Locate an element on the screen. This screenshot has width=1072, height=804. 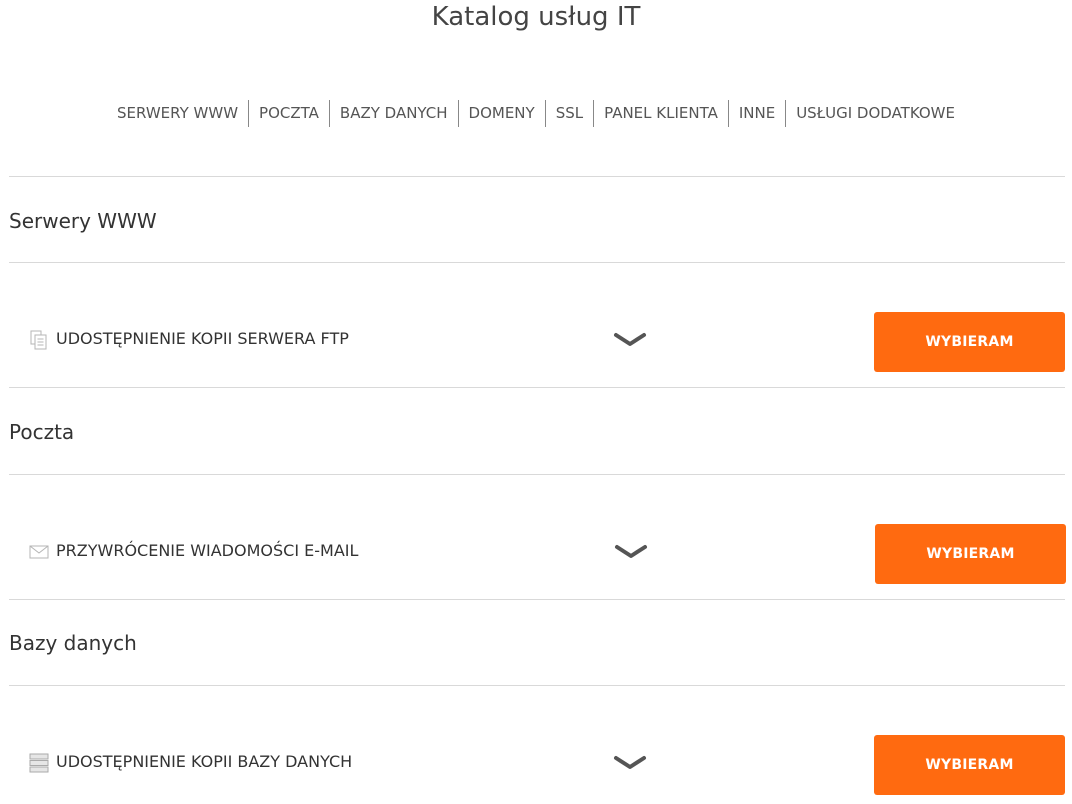
page-title: Katalog usług IT is located at coordinates (536, 17).